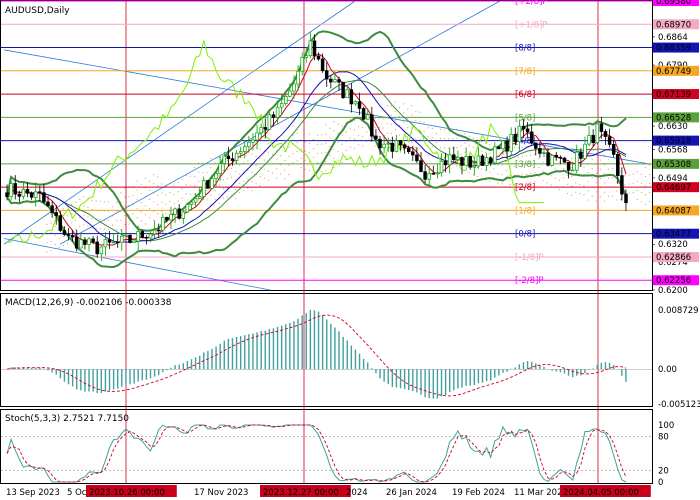 The height and width of the screenshot is (500, 700). Describe the element at coordinates (525, 235) in the screenshot. I see `murrey-label-10: [0/8]` at that location.